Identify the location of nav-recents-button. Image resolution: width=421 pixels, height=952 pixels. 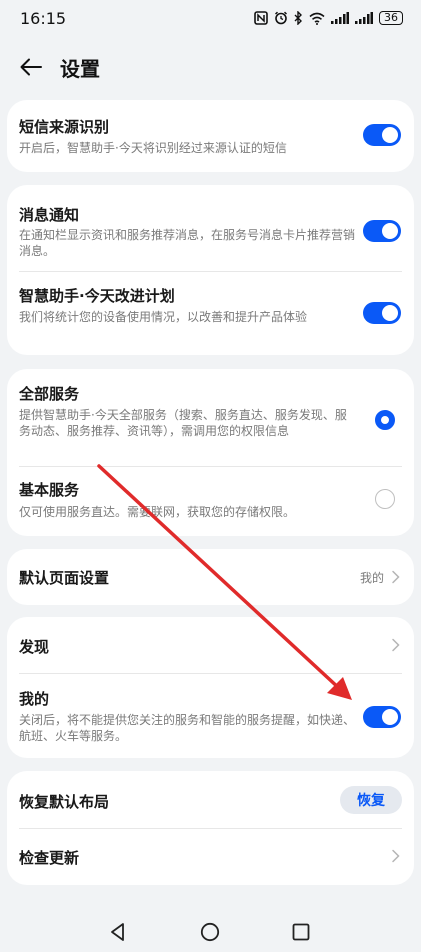
(301, 932).